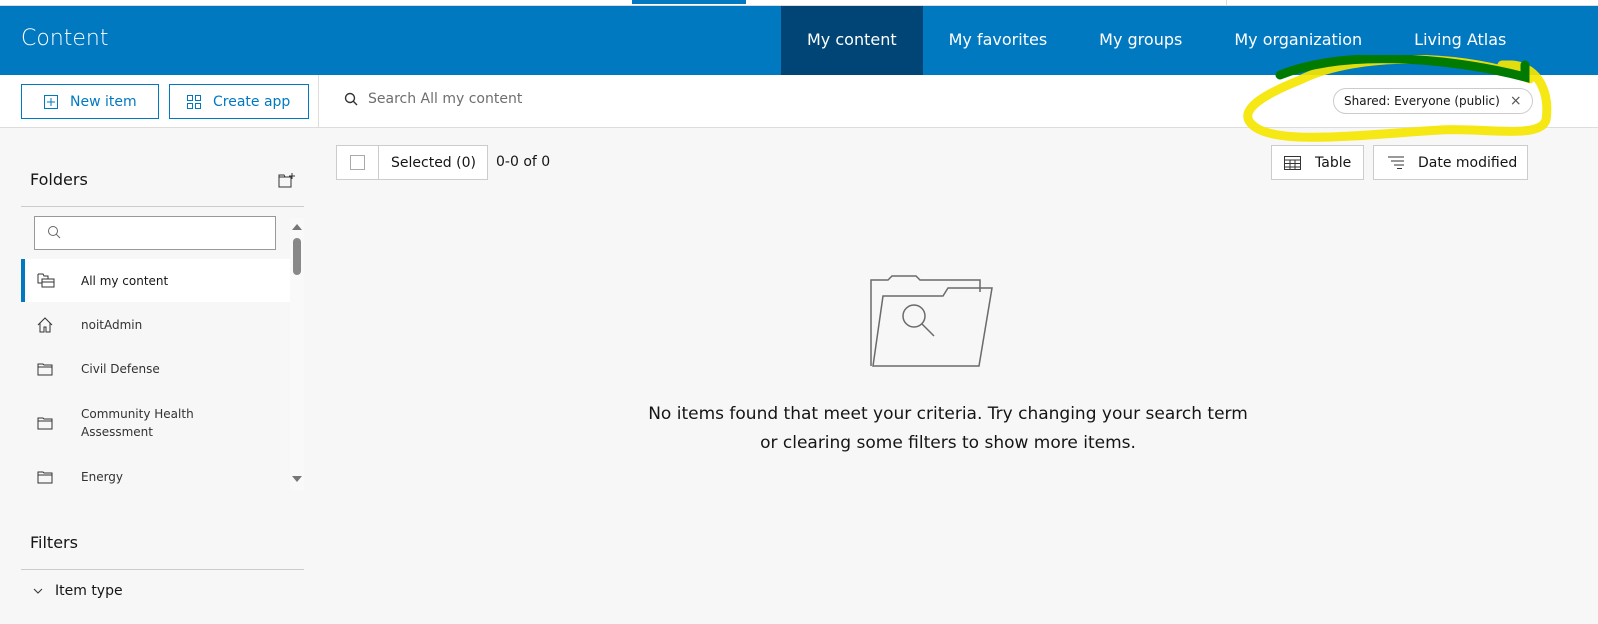 The image size is (1598, 624). What do you see at coordinates (155, 324) in the screenshot?
I see `folder-noitadmin: noitAdmin` at bounding box center [155, 324].